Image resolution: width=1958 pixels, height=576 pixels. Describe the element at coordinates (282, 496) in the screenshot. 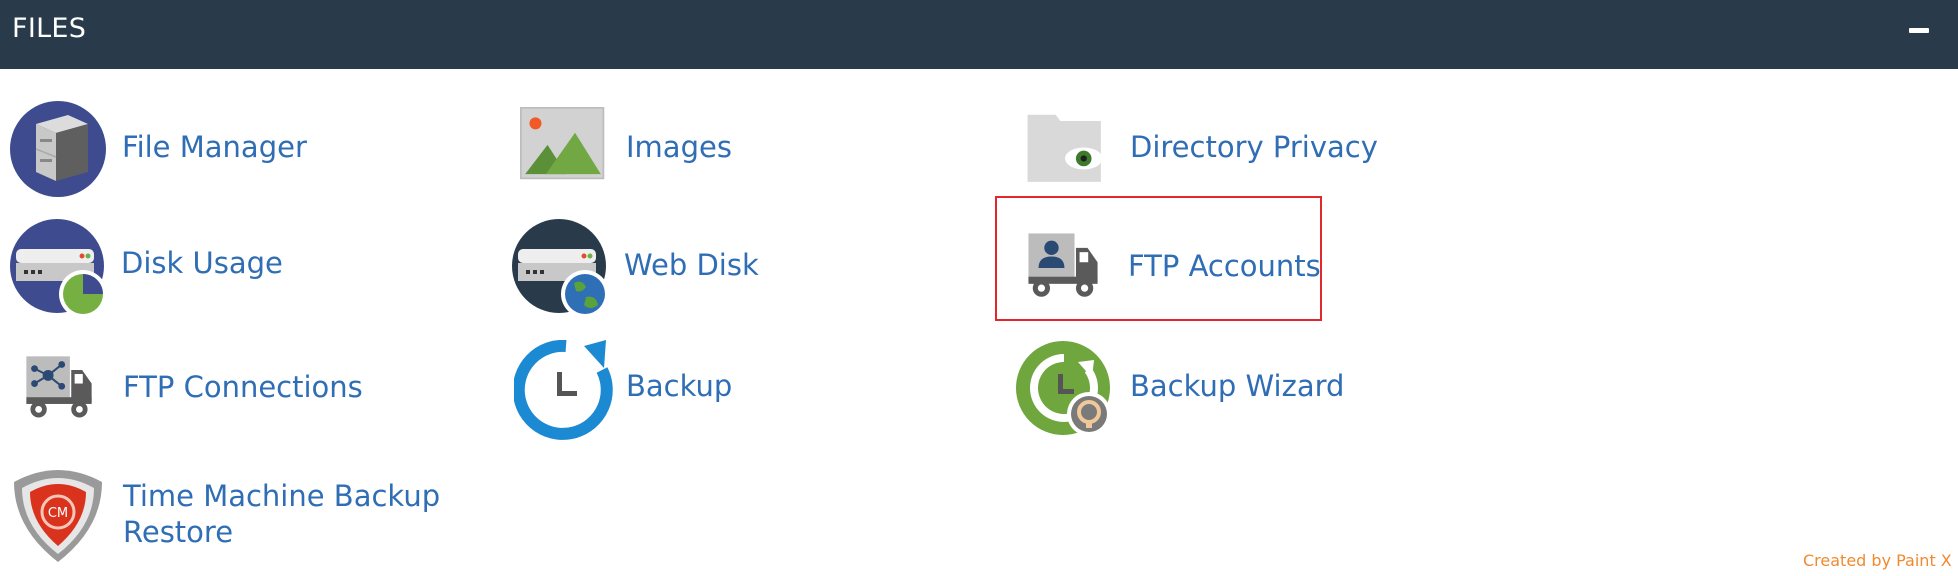

I see `time-machine-label-line1: Time Machine Backup` at that location.